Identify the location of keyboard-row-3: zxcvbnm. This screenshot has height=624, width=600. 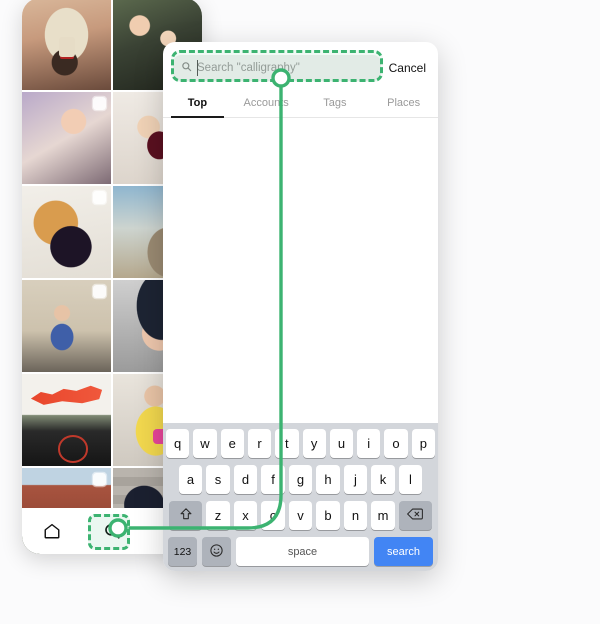
(300, 515).